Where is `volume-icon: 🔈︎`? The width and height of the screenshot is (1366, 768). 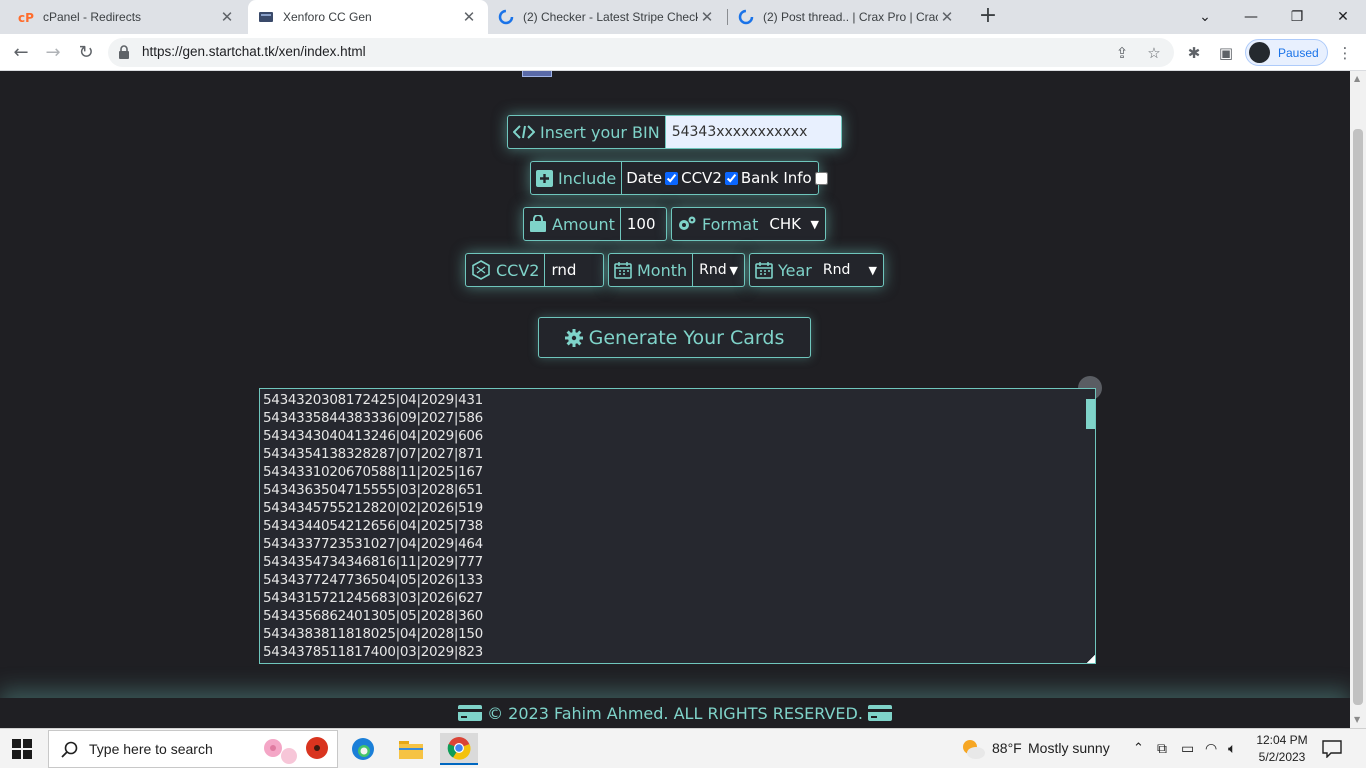
volume-icon: 🔈︎ is located at coordinates (1232, 748).